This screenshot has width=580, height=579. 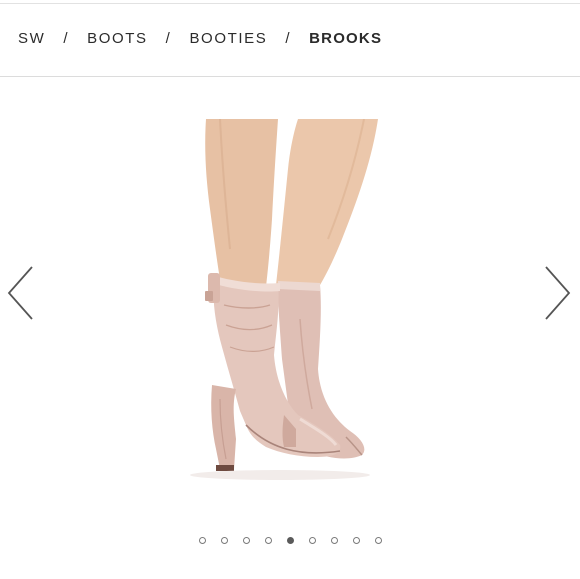 I want to click on chevron-right-icon, so click(x=558, y=293).